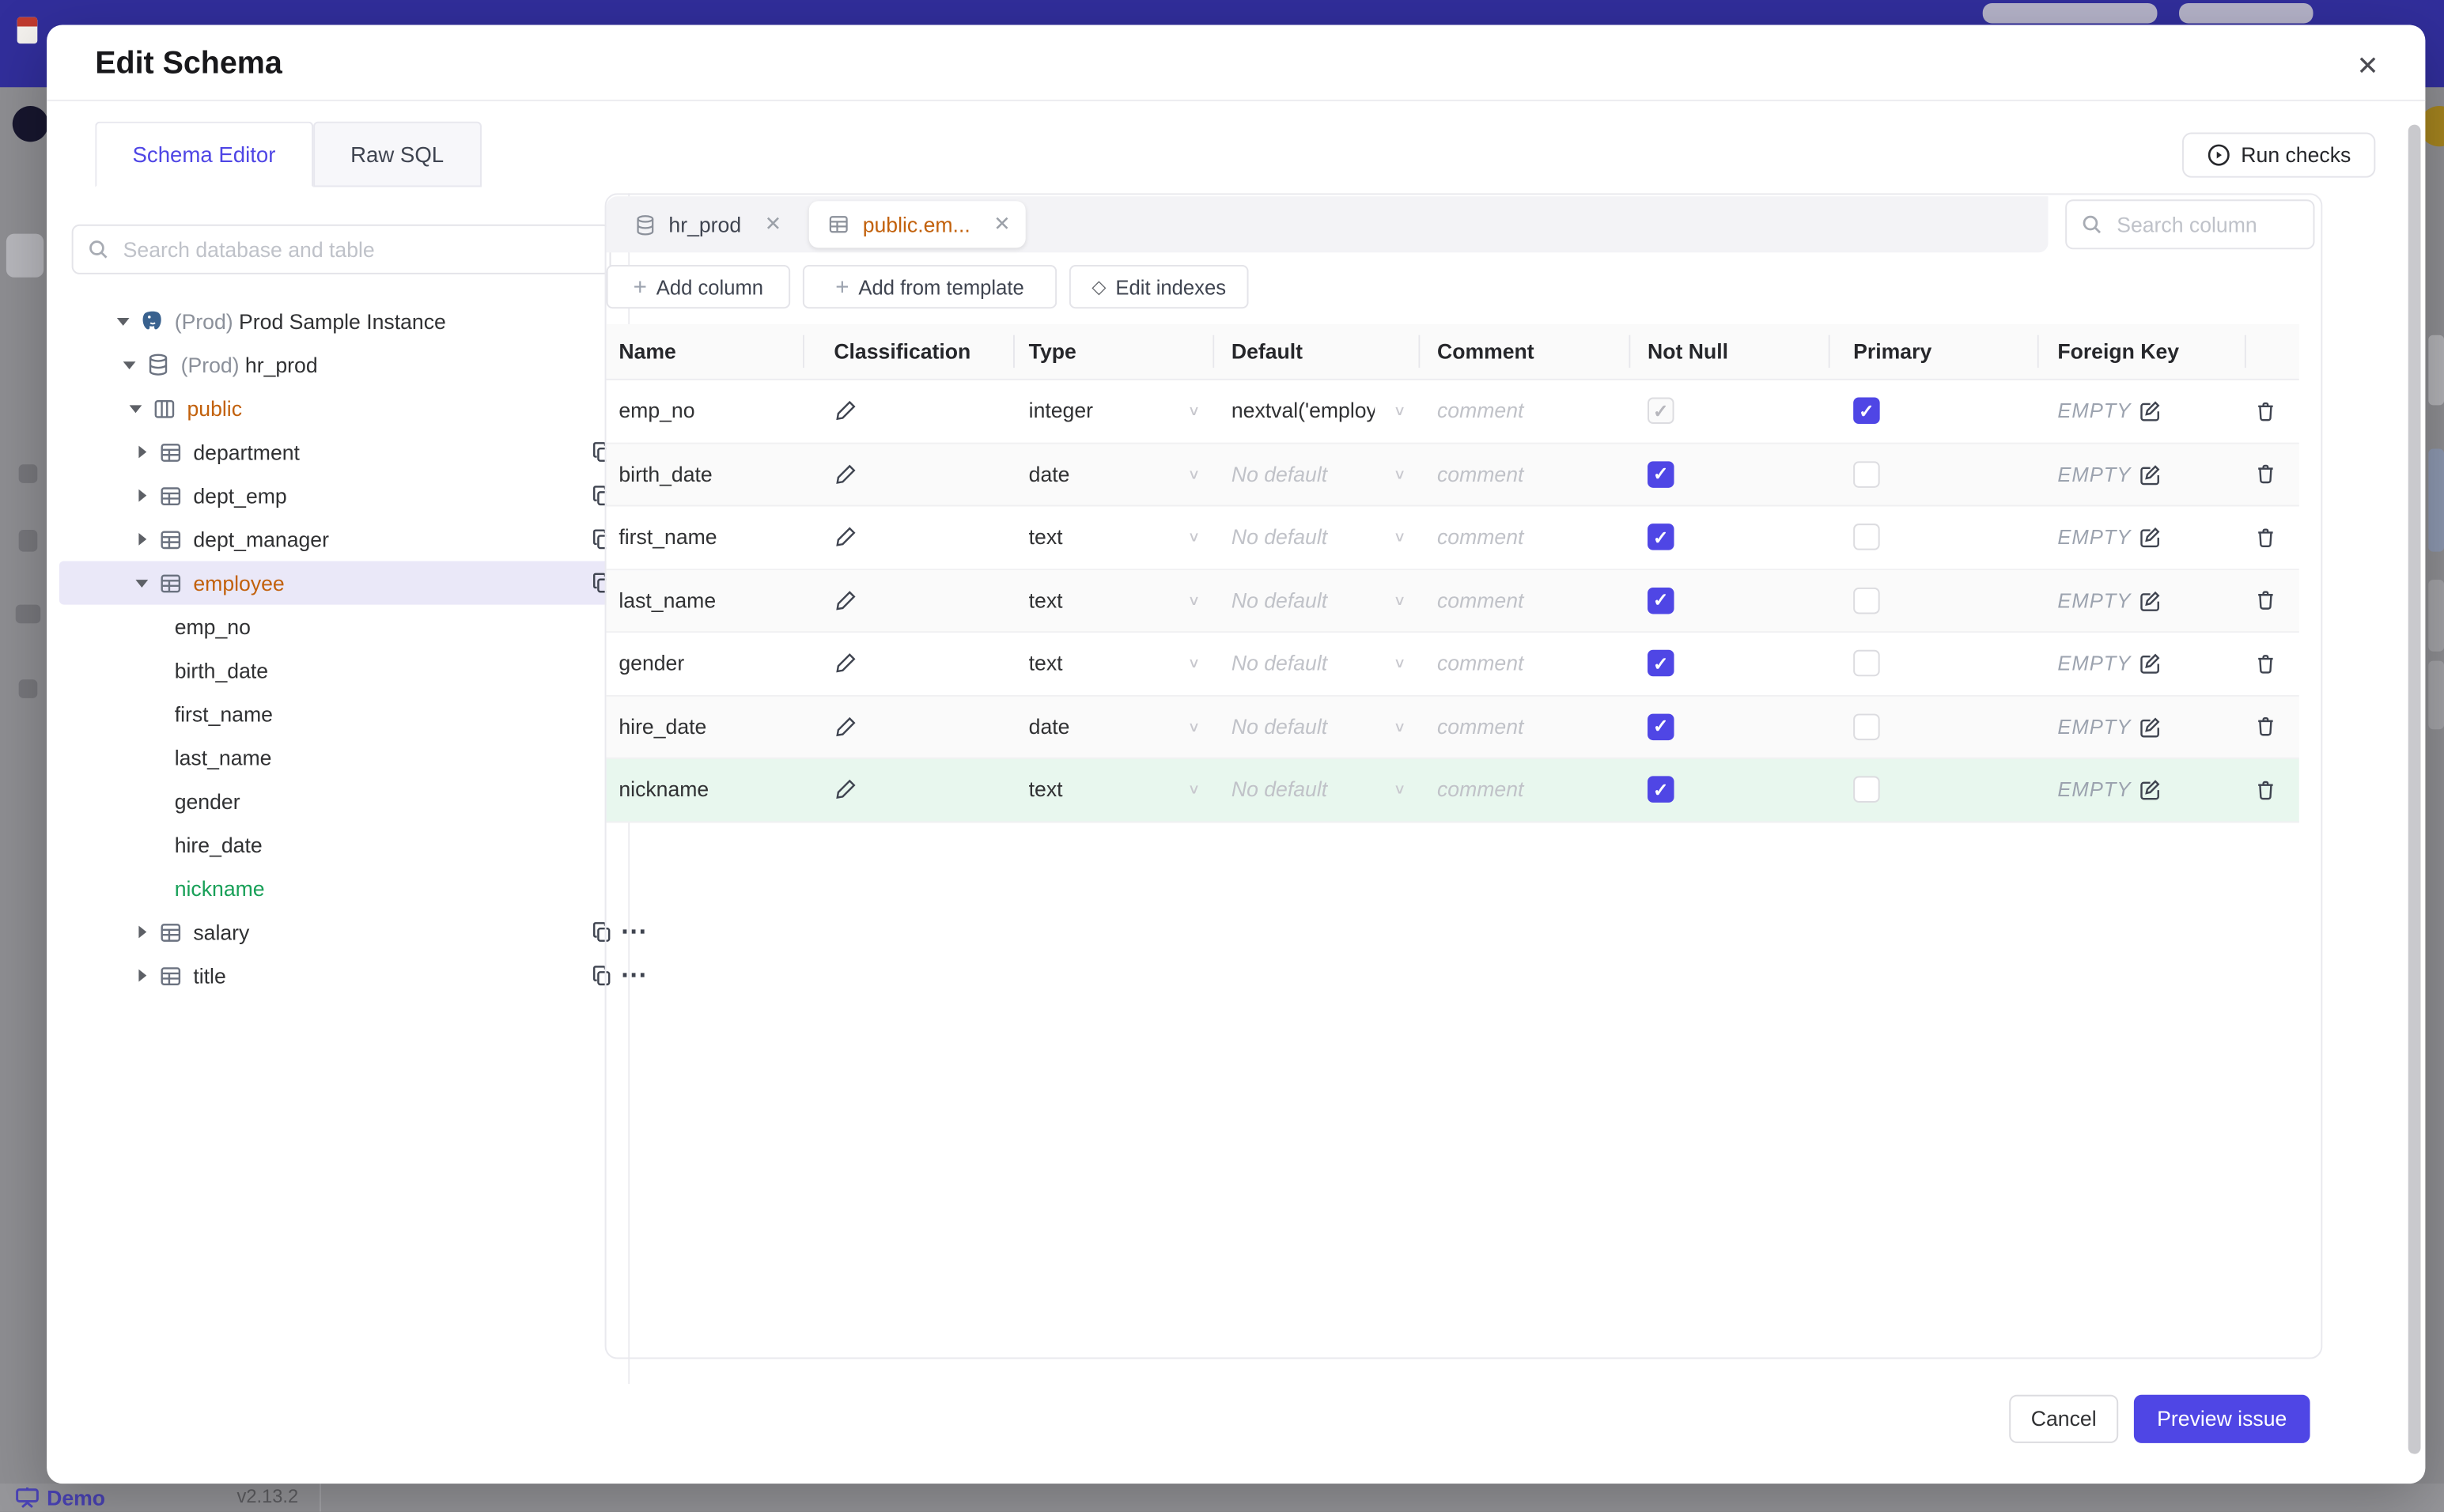 This screenshot has height=1512, width=2444. I want to click on type-select: integer ∨, so click(1121, 411).